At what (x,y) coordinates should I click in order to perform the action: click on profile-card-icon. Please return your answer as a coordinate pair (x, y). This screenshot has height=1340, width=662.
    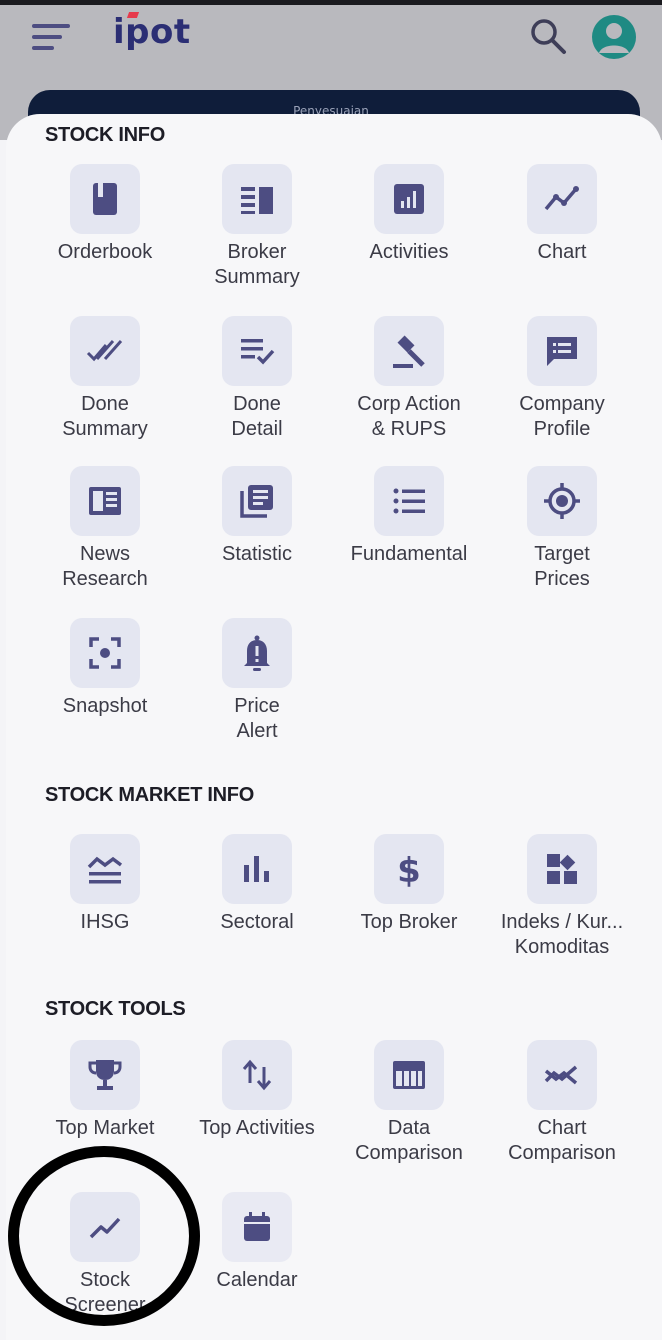
    Looking at the image, I should click on (562, 351).